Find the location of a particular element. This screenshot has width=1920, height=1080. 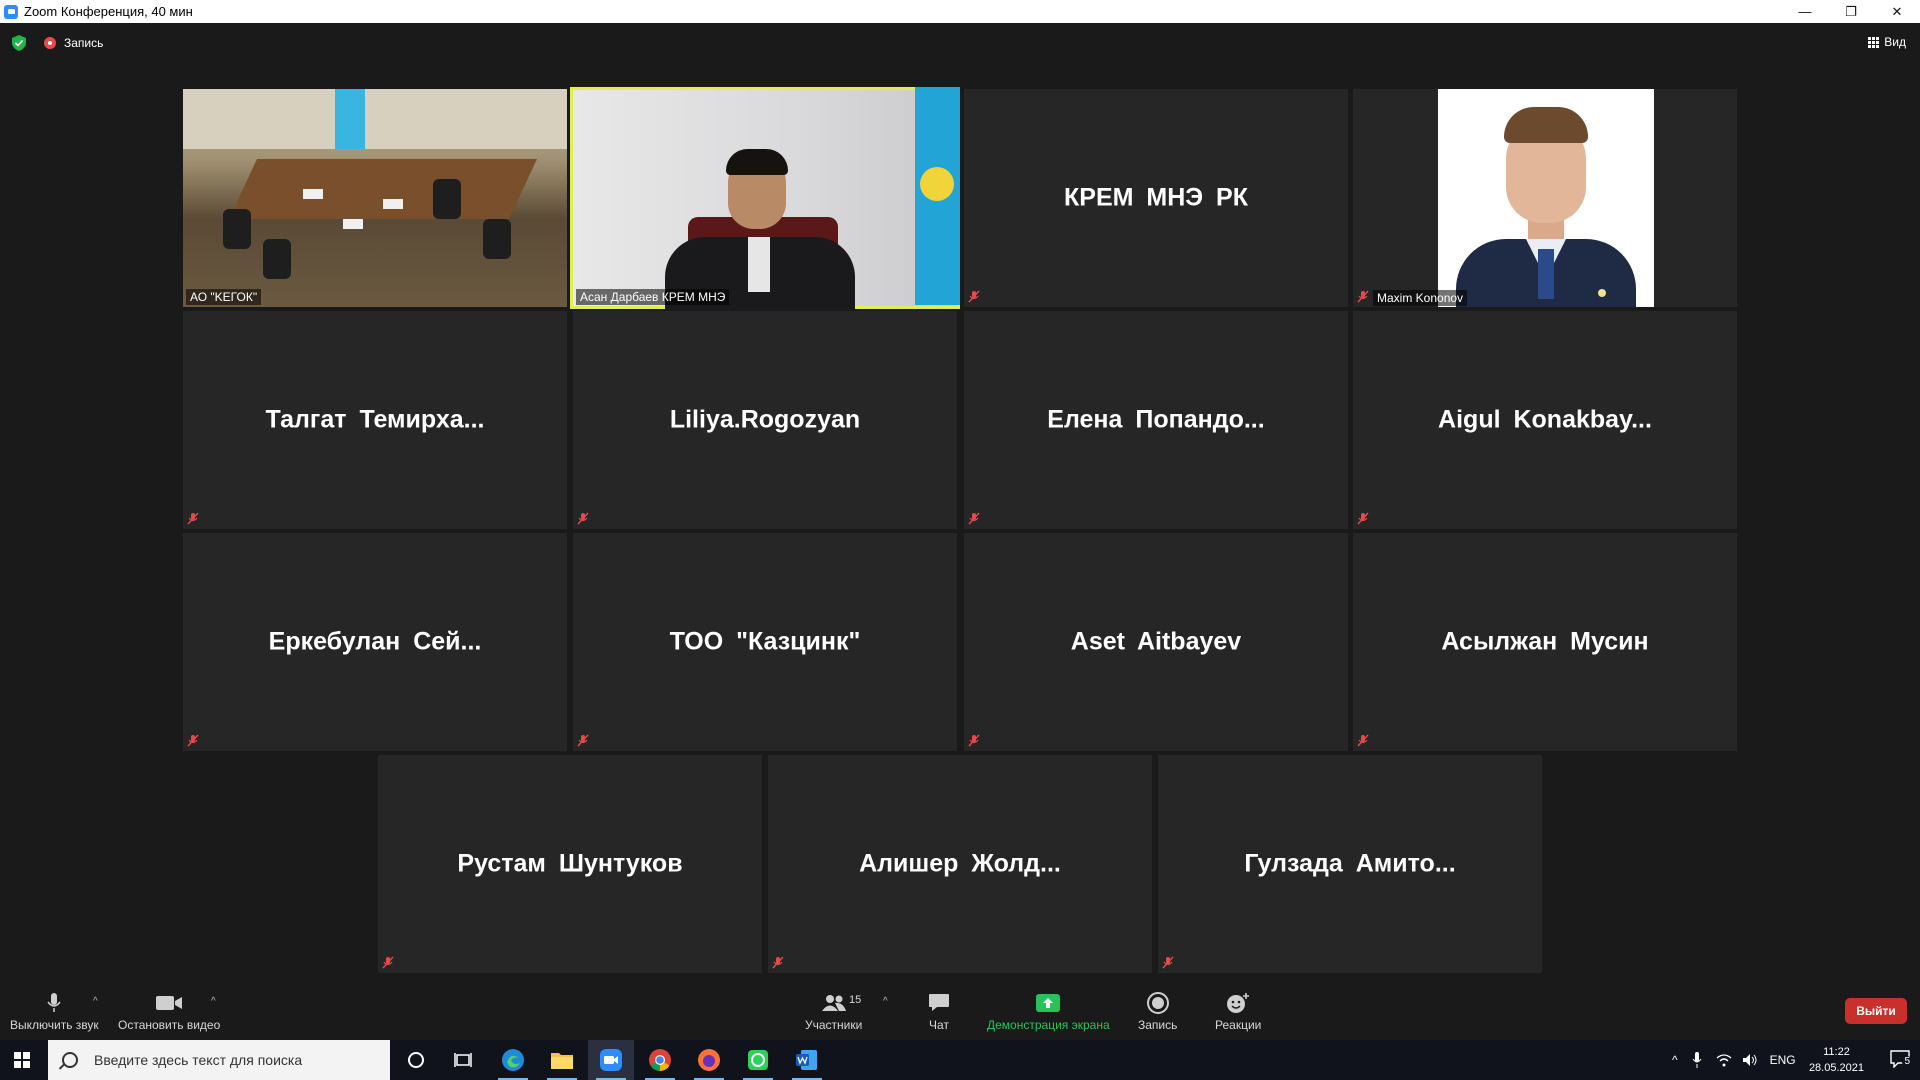

view-button: Вид is located at coordinates (1887, 42).